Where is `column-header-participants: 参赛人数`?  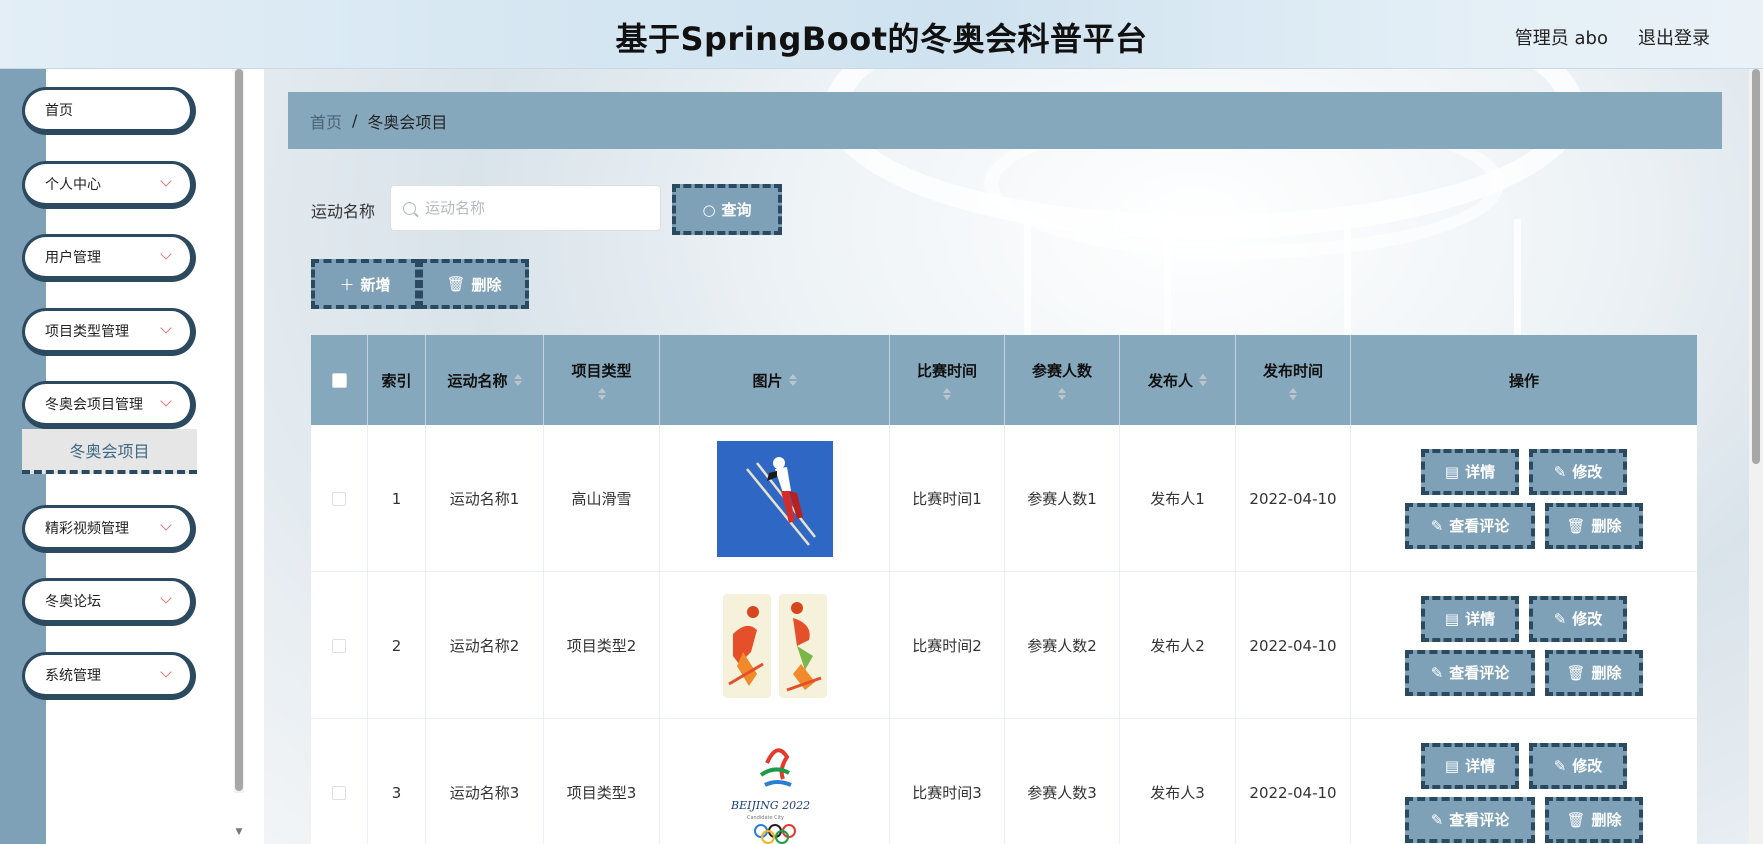
column-header-participants: 参赛人数 is located at coordinates (1062, 380).